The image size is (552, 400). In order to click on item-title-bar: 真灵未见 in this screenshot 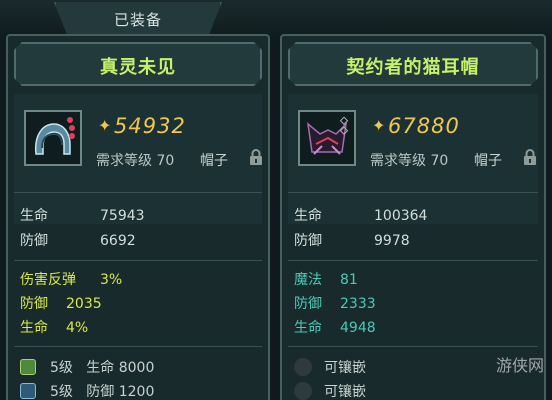, I will do `click(138, 64)`.